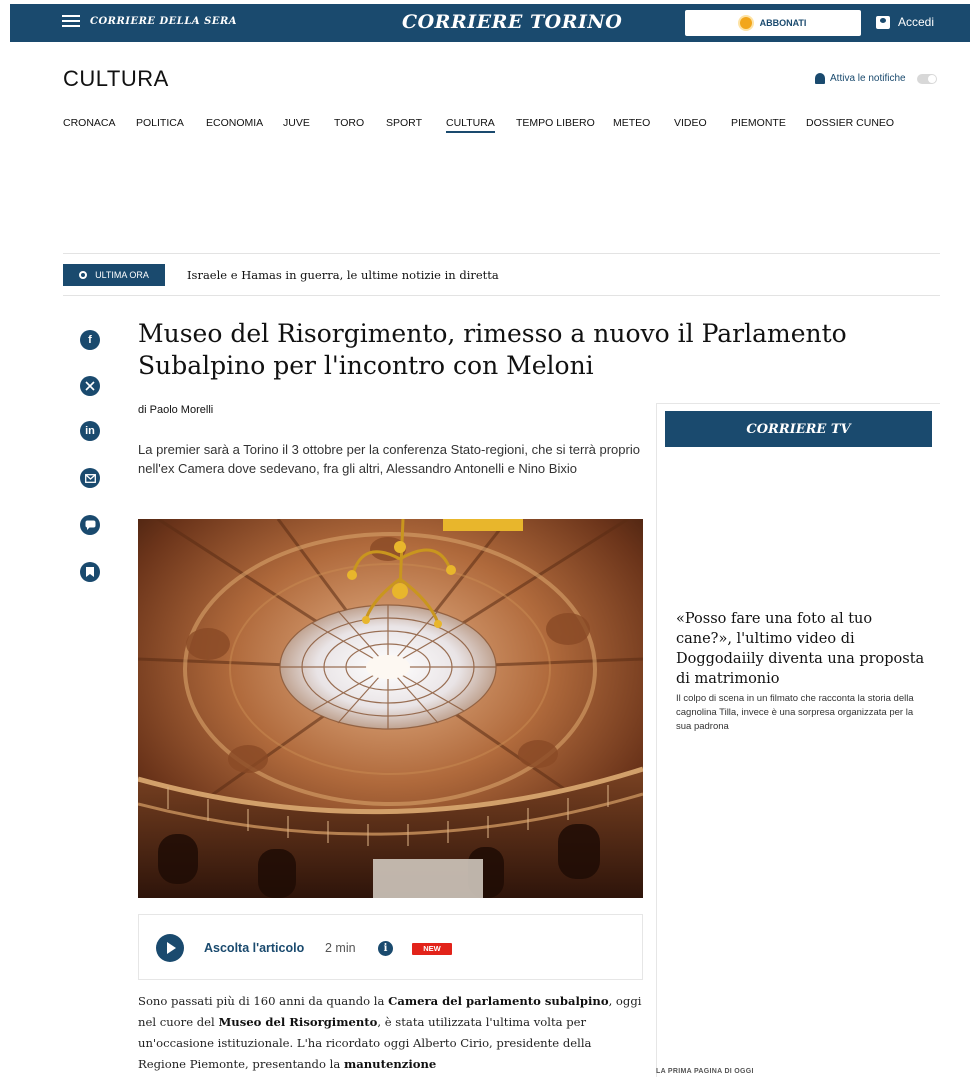  What do you see at coordinates (170, 948) in the screenshot?
I see `play-icon` at bounding box center [170, 948].